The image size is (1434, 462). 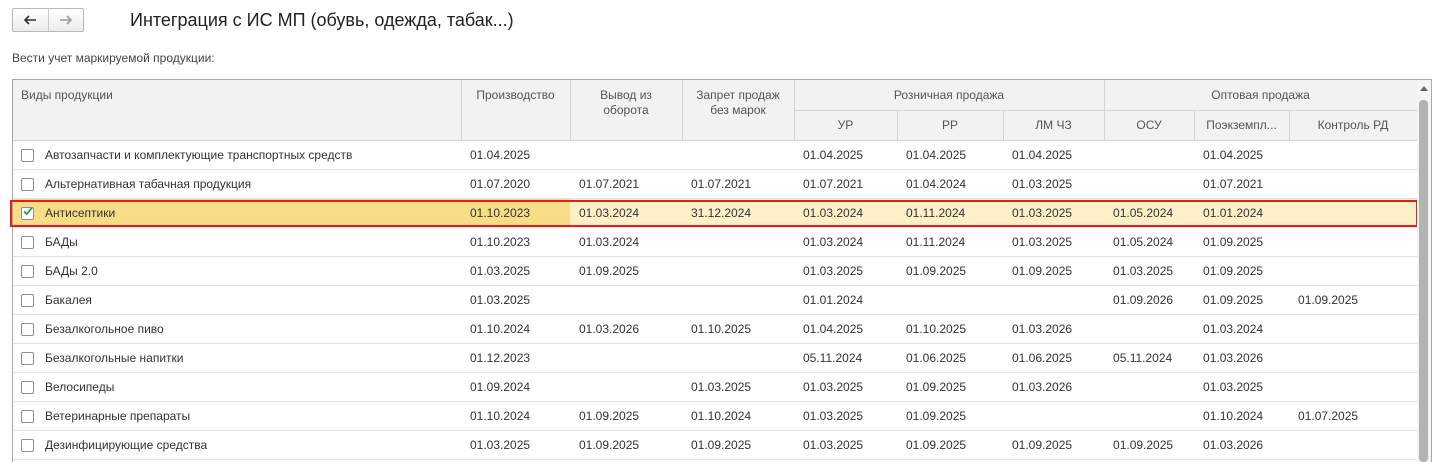 I want to click on column-header-ur: УР, so click(x=846, y=125).